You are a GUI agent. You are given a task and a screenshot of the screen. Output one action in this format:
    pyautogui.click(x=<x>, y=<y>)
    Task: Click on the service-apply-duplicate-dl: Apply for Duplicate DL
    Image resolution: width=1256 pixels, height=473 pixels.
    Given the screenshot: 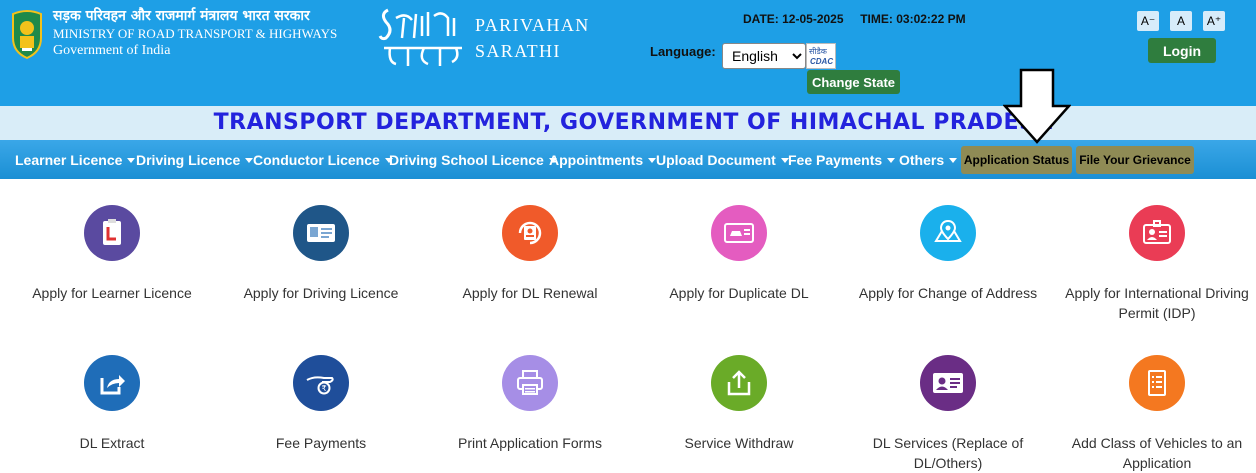 What is the action you would take?
    pyautogui.click(x=739, y=254)
    